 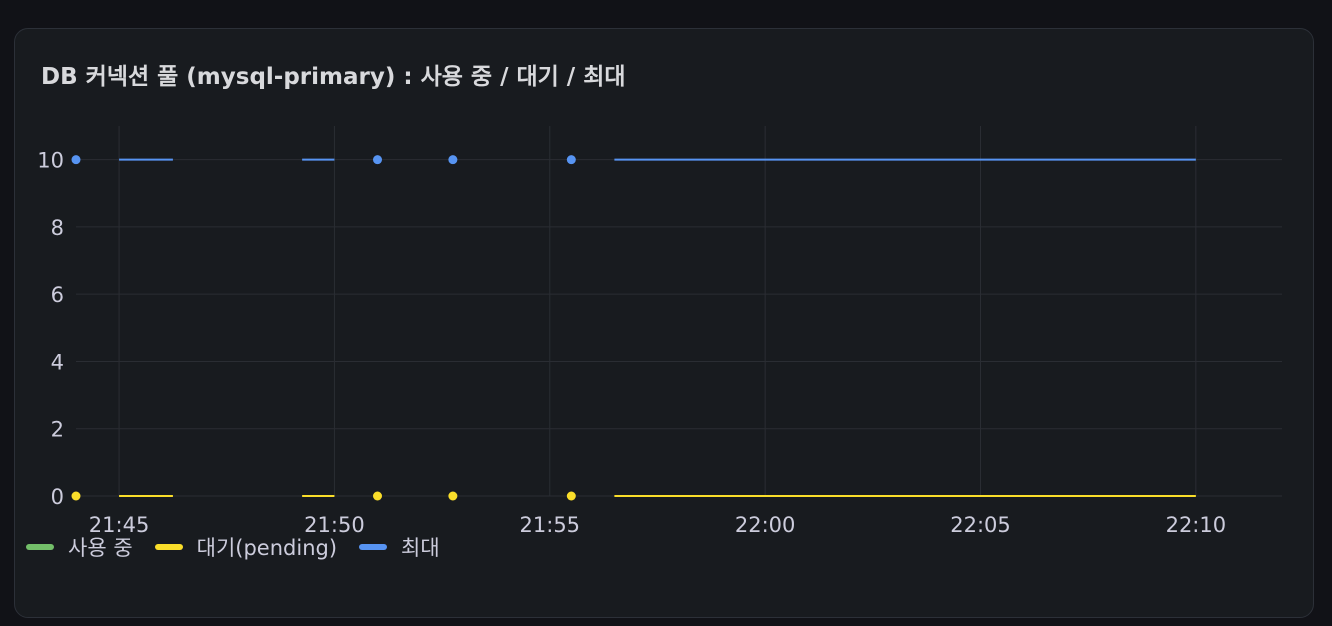 What do you see at coordinates (57, 430) in the screenshot?
I see `y-tick-label: 2` at bounding box center [57, 430].